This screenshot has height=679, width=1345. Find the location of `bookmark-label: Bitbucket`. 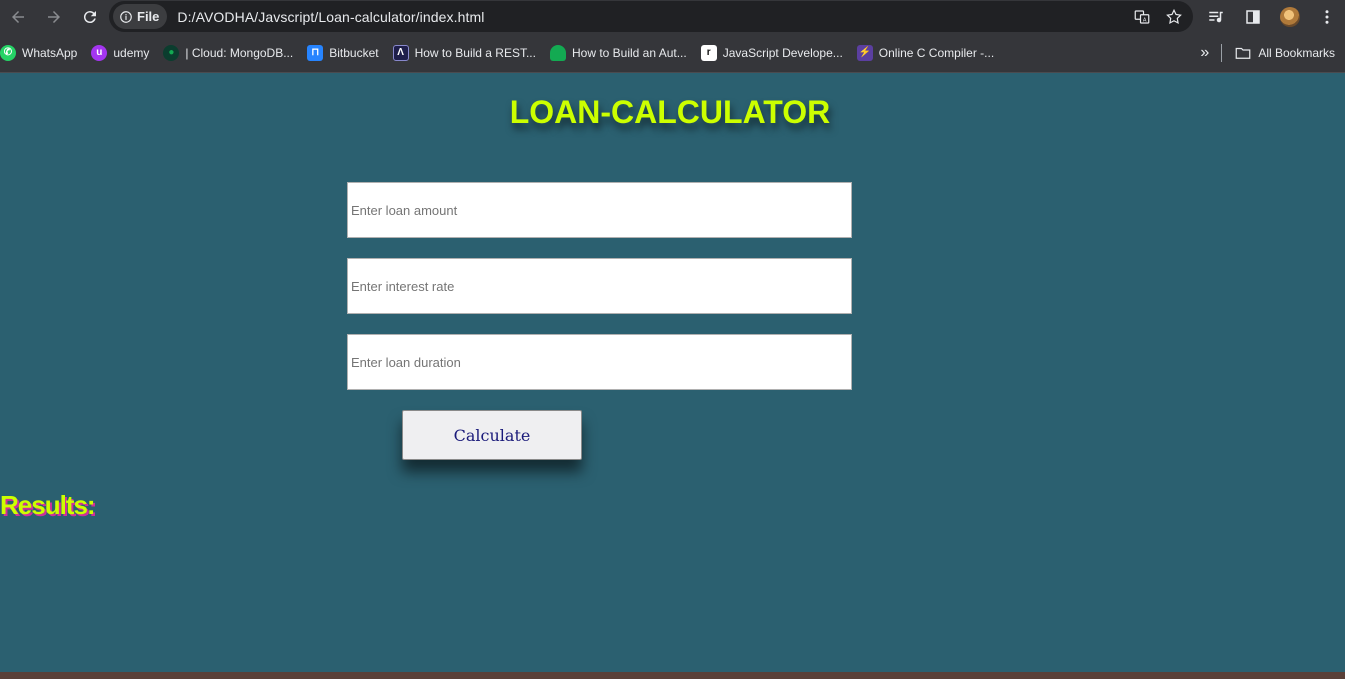

bookmark-label: Bitbucket is located at coordinates (354, 52).